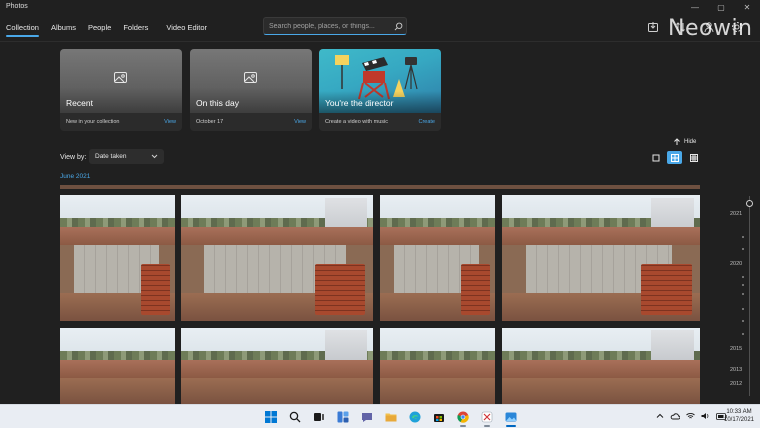  I want to click on onedrive-icon, so click(675, 416).